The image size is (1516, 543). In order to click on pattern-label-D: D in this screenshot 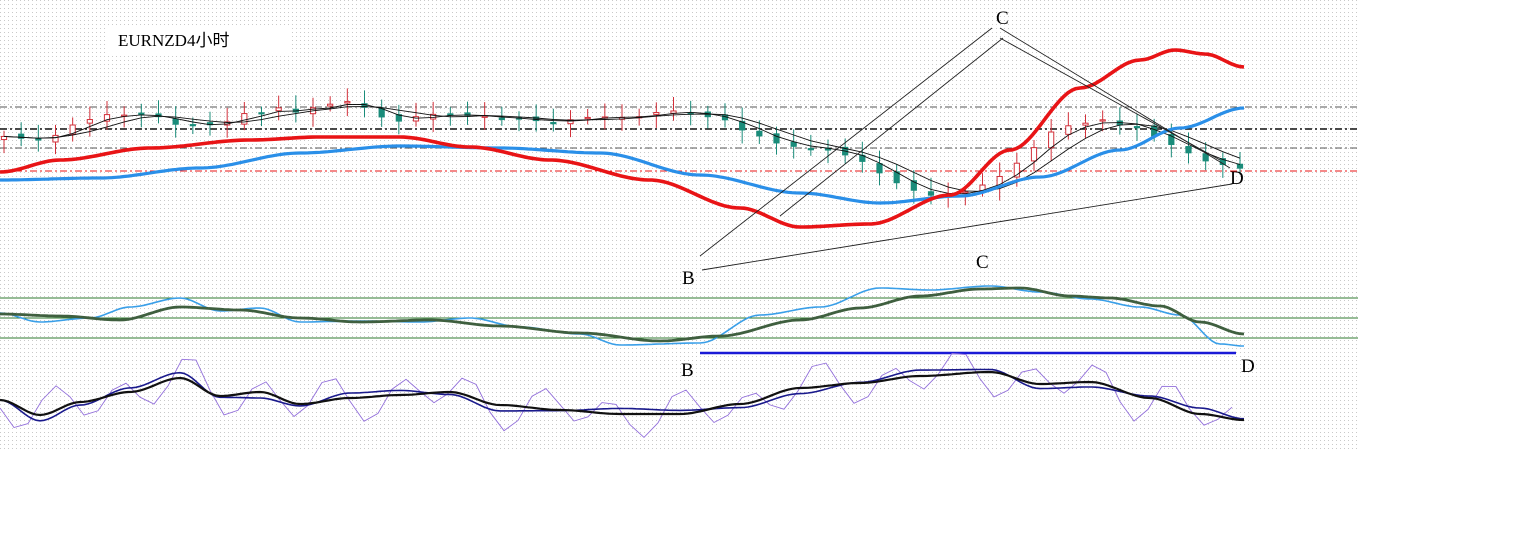, I will do `click(1237, 178)`.